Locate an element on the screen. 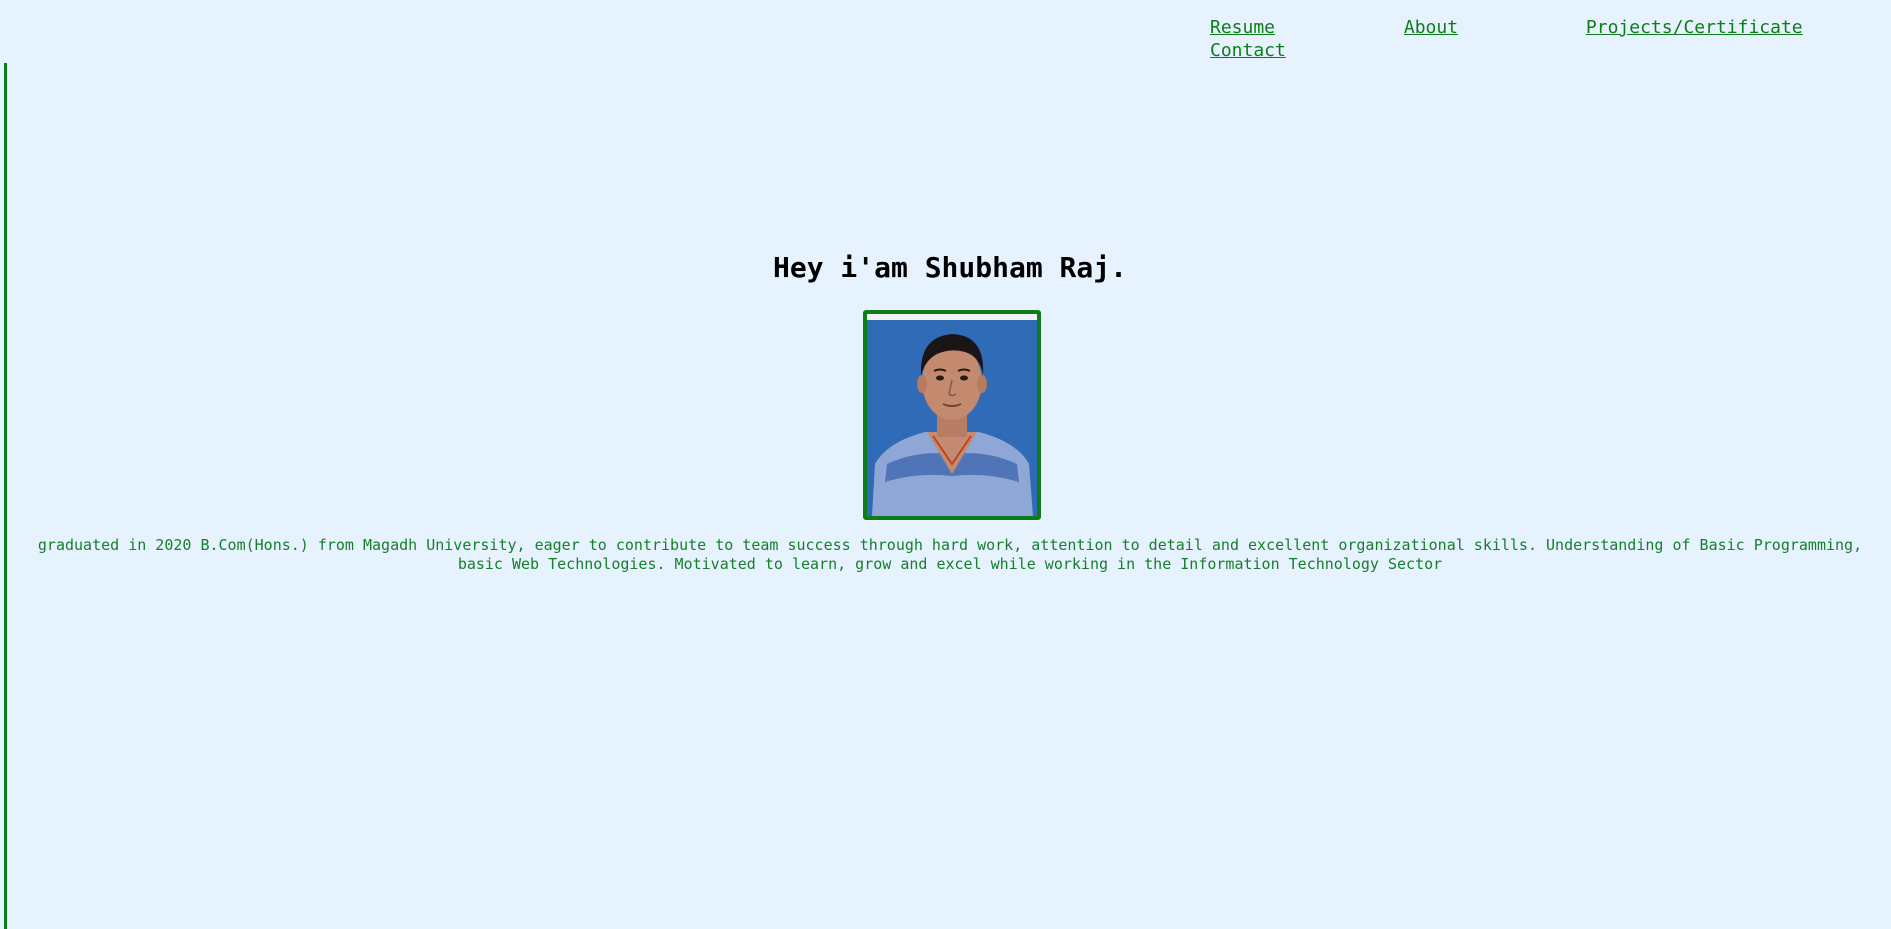  profile-photo-image is located at coordinates (952, 415).